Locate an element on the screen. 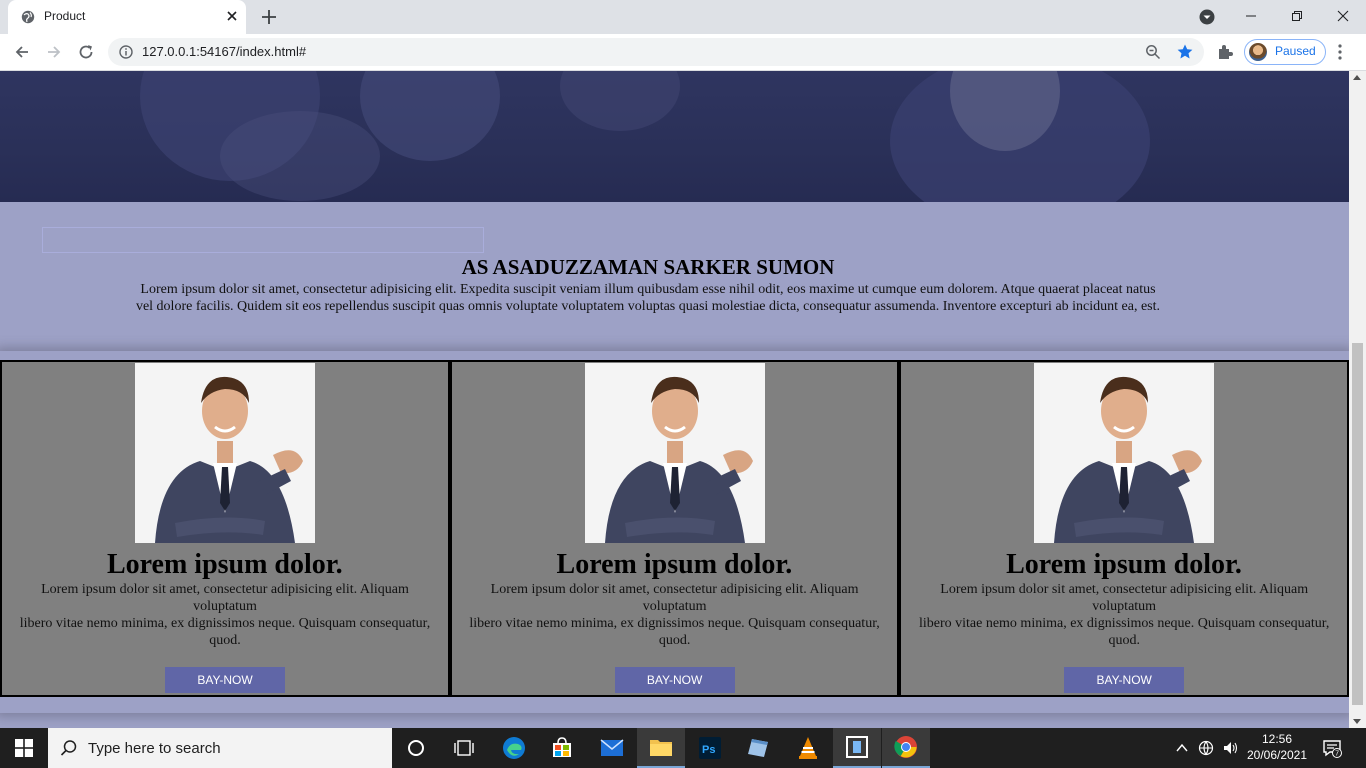 Image resolution: width=1366 pixels, height=768 pixels. zoom-icon is located at coordinates (1153, 52).